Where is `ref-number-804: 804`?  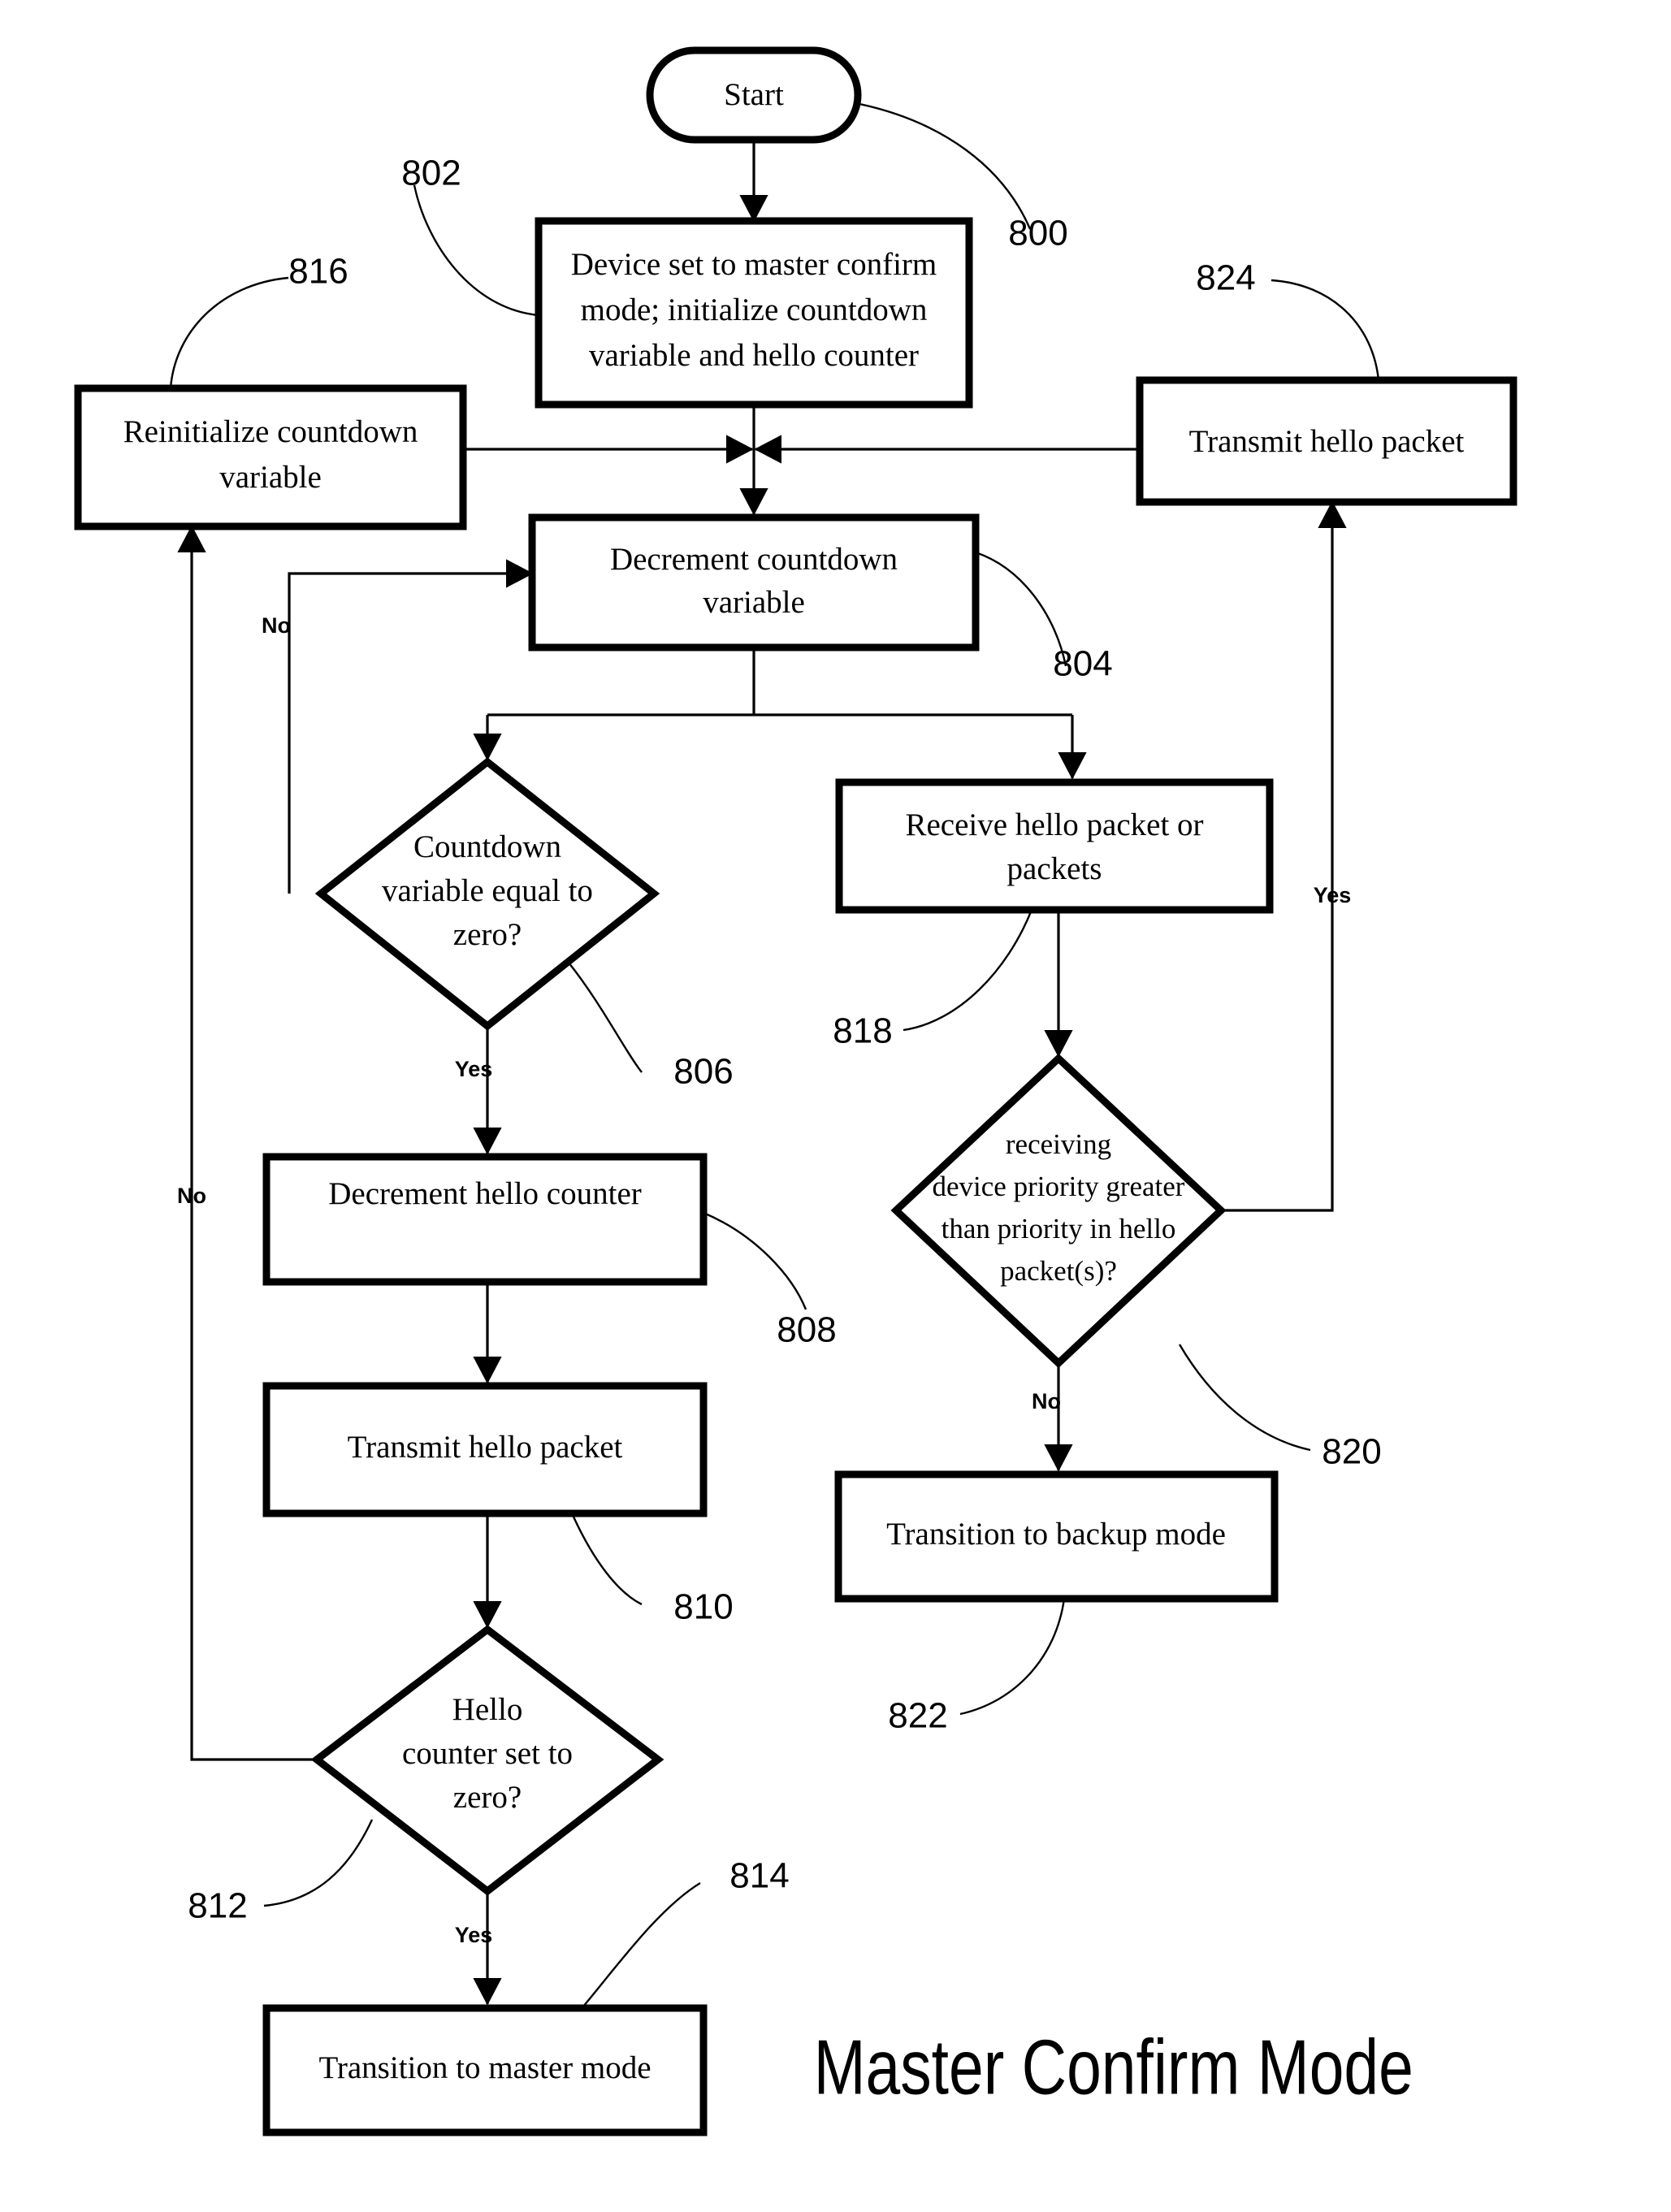 ref-number-804: 804 is located at coordinates (1082, 664).